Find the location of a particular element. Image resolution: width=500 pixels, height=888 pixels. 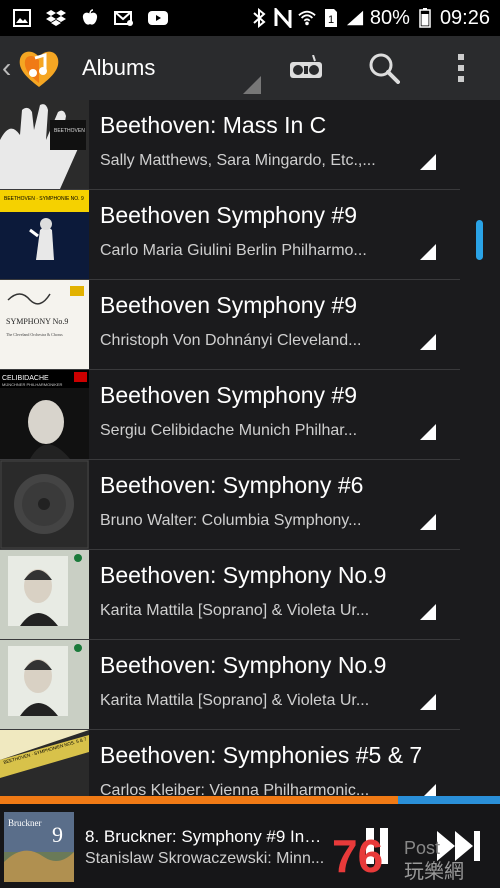

svg-text: MÜNCHNER PHILHARMONIKER is located at coordinates (32, 384).